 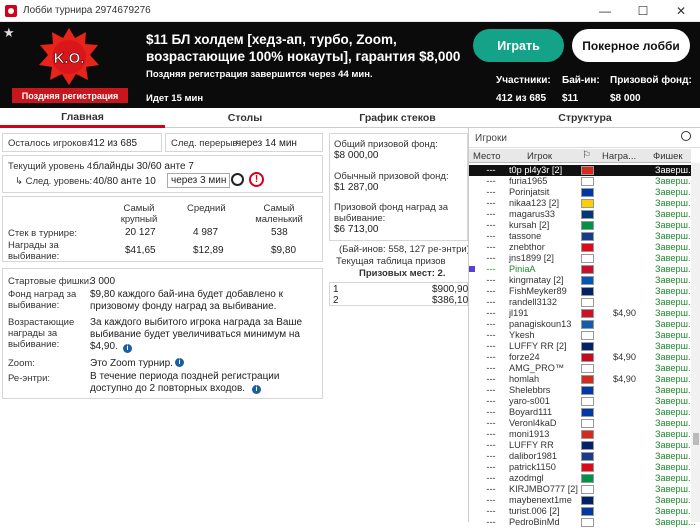 What do you see at coordinates (450, 289) in the screenshot?
I see `payout-amount: $900,90` at bounding box center [450, 289].